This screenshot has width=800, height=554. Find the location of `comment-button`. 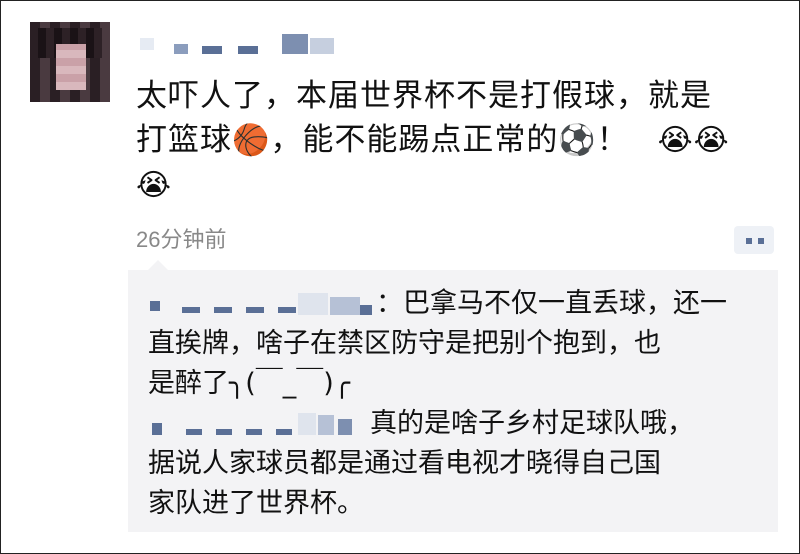

comment-button is located at coordinates (754, 240).